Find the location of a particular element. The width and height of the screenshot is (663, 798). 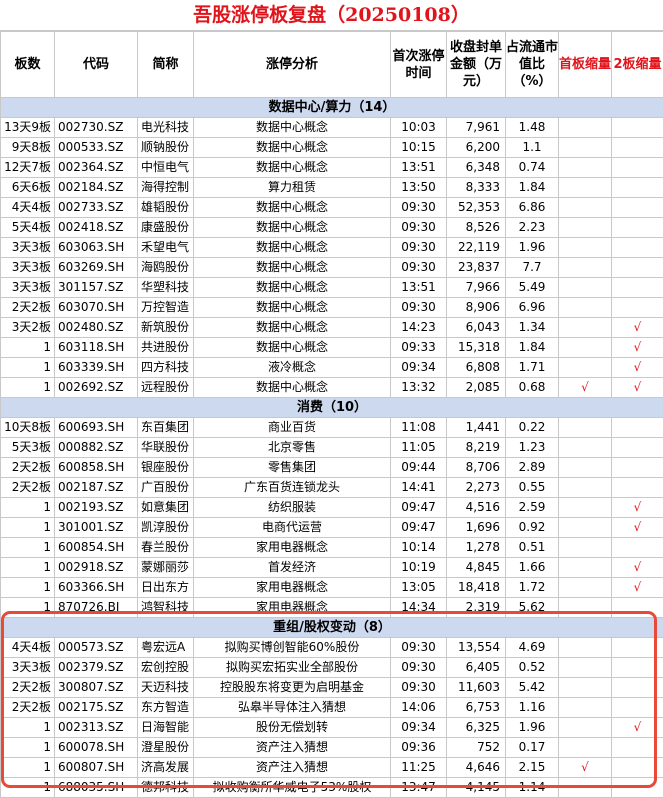

cell-name: 日出东方 is located at coordinates (166, 588).